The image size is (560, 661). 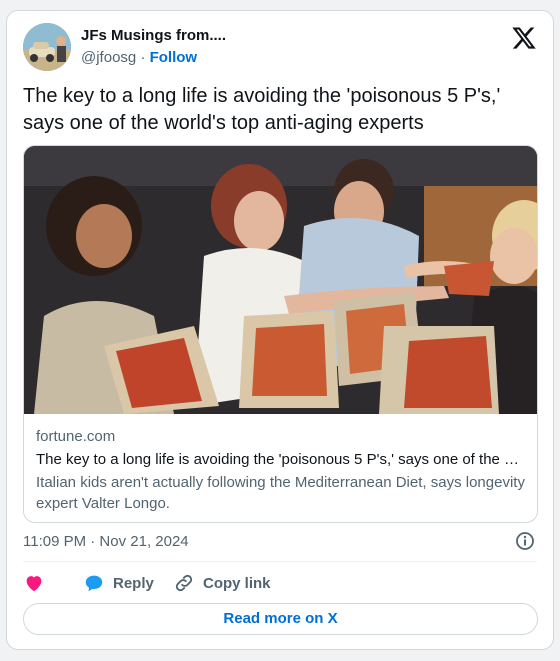 I want to click on tweet-header: JFs Musings from.... @jfoosg · Follow, so click(x=280, y=48).